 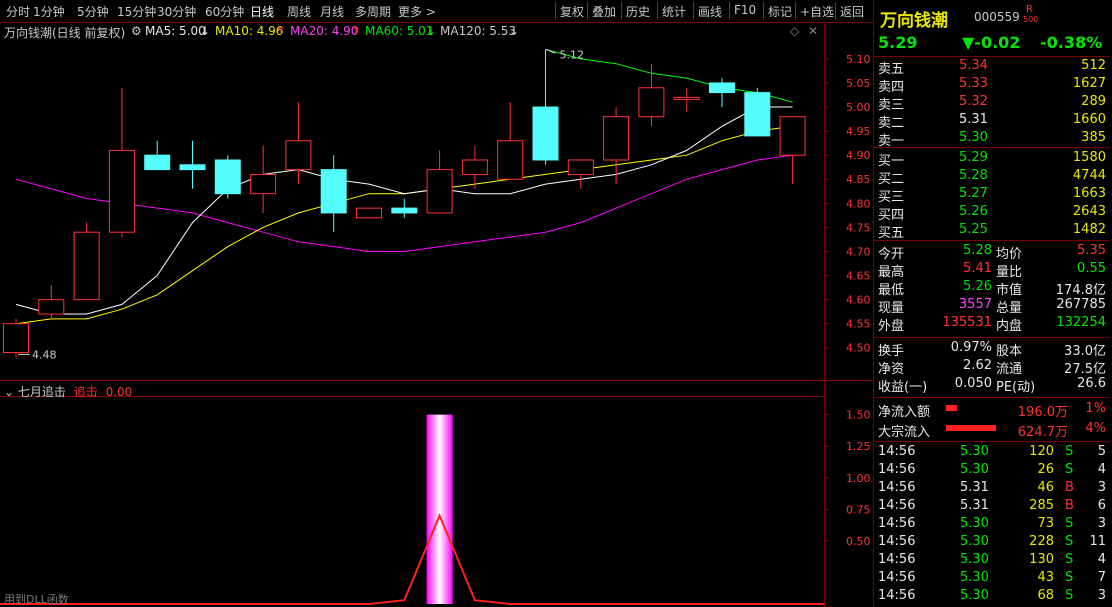 What do you see at coordinates (897, 559) in the screenshot?
I see `tick-time: 14:56` at bounding box center [897, 559].